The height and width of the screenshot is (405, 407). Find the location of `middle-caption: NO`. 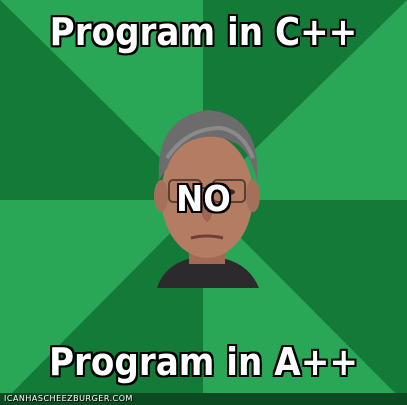

middle-caption: NO is located at coordinates (203, 199).